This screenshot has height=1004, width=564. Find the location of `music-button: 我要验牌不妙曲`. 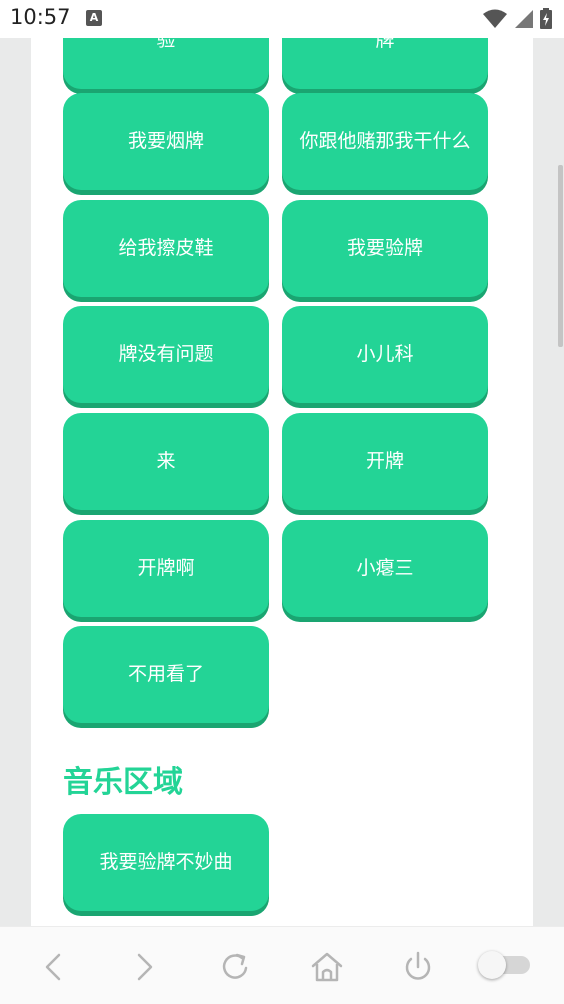

music-button: 我要验牌不妙曲 is located at coordinates (166, 862).